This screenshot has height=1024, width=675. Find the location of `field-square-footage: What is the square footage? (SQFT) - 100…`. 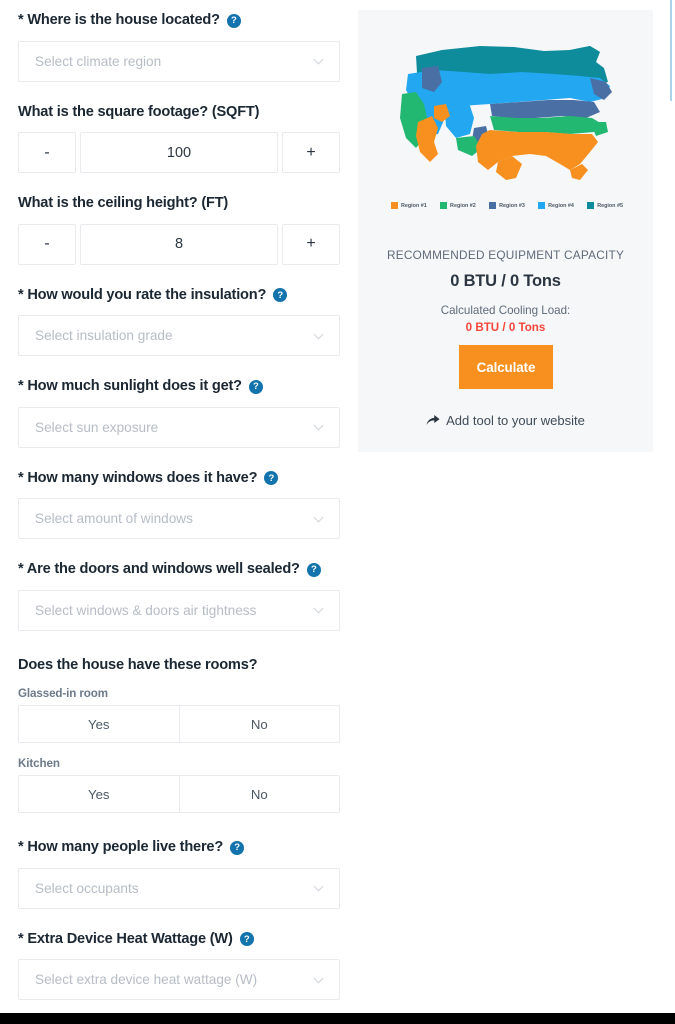

field-square-footage: What is the square footage? (SQFT) - 100… is located at coordinates (179, 138).